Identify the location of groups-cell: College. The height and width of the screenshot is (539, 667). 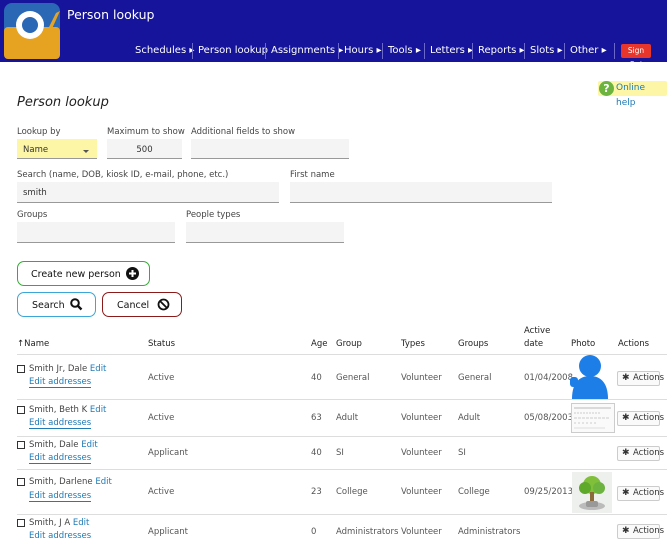
(474, 492).